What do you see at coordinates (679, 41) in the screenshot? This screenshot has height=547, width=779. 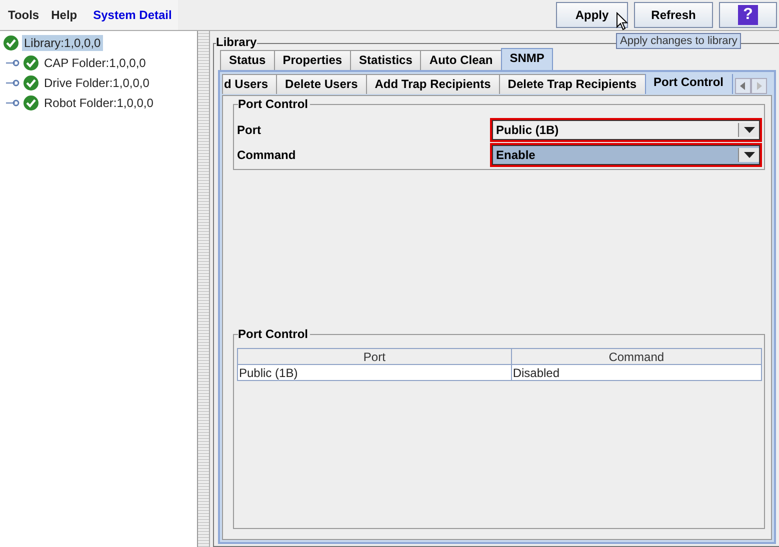 I see `tooltip: Apply changes to library` at bounding box center [679, 41].